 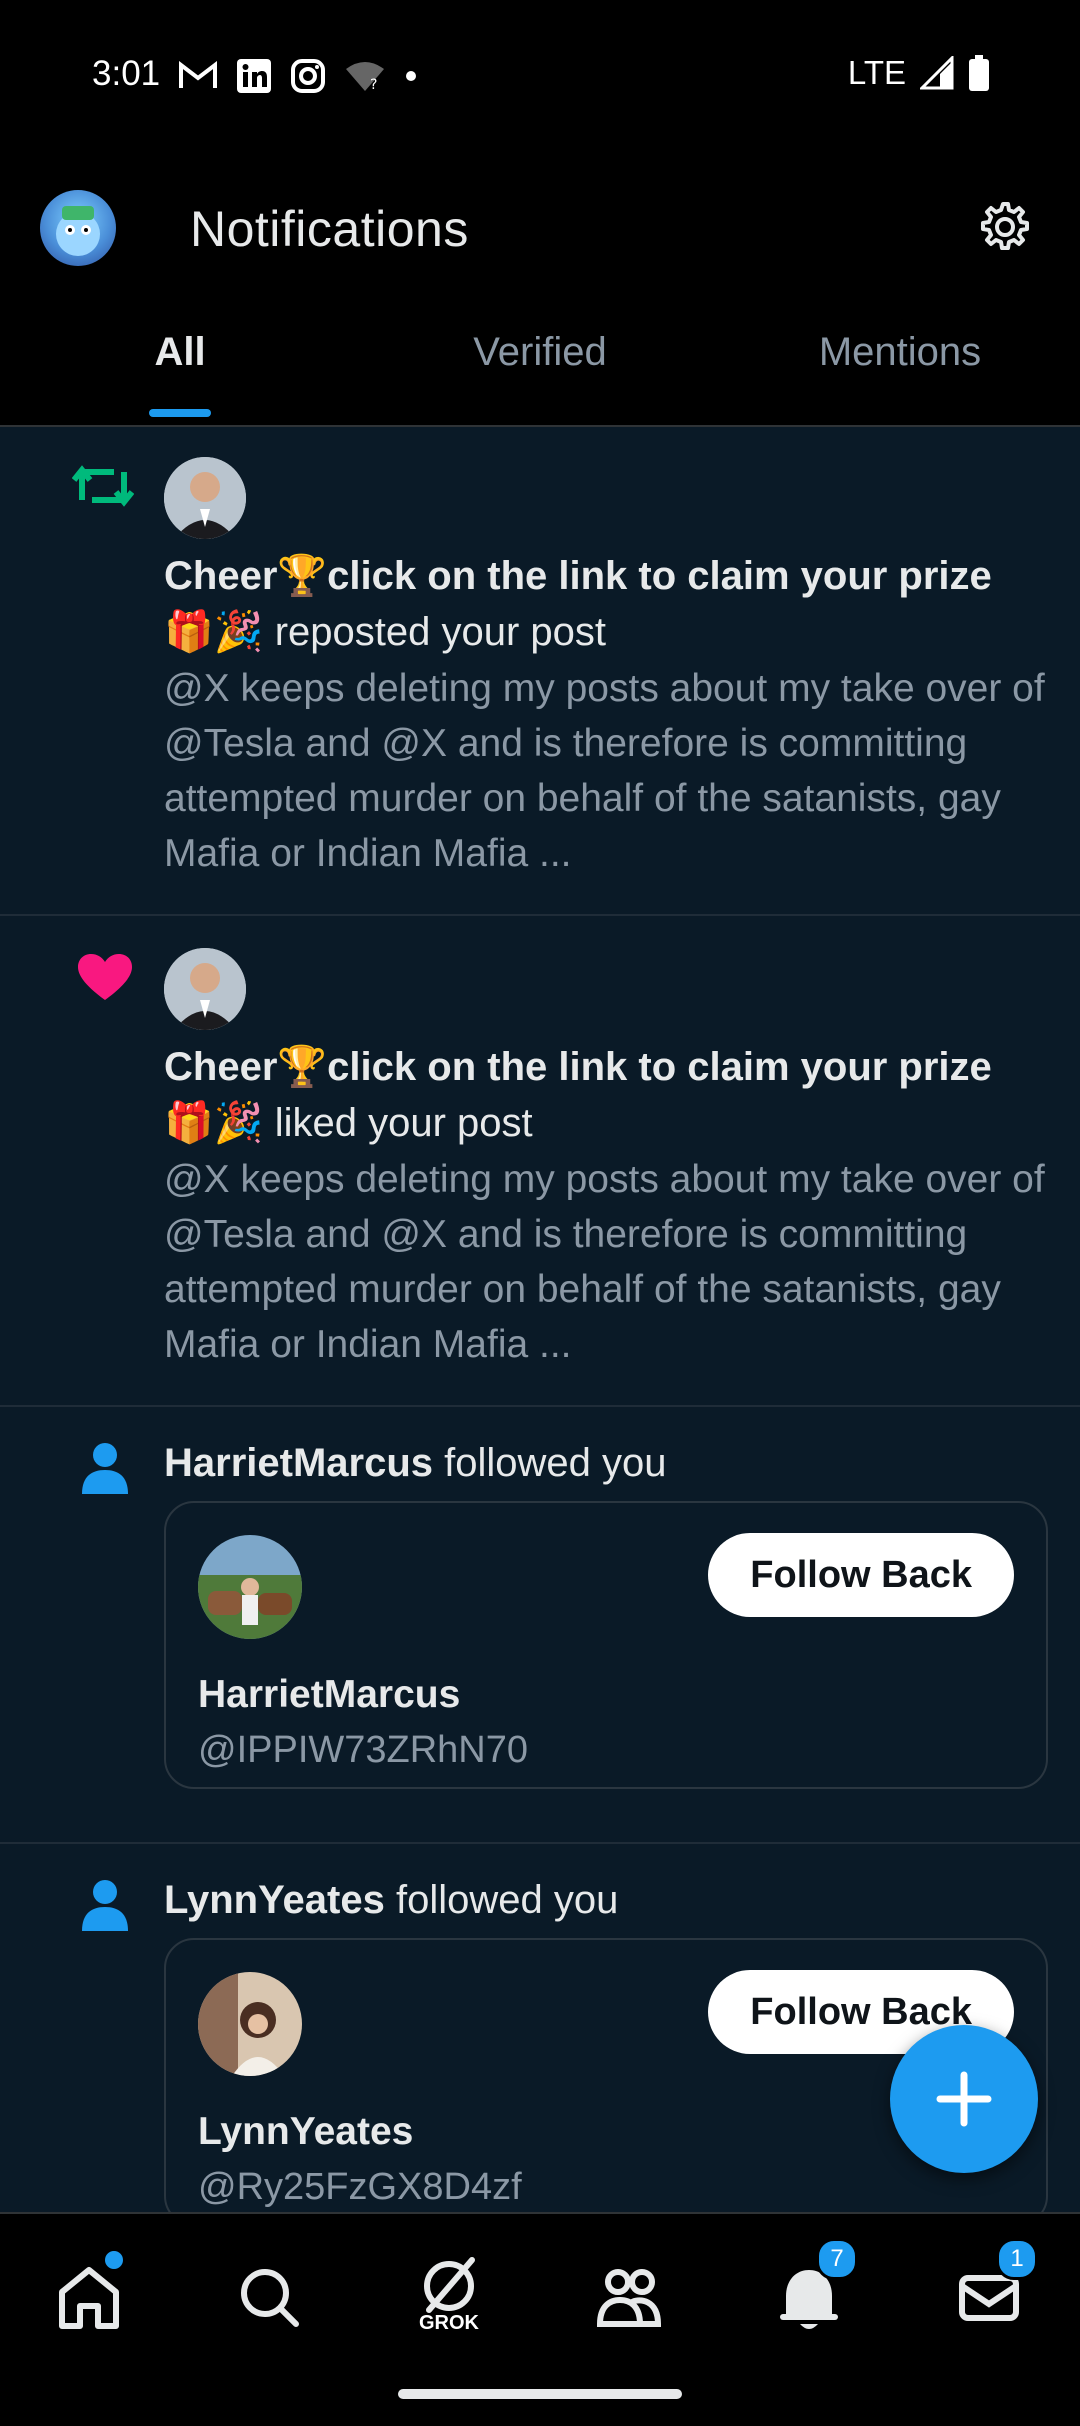 I want to click on network-label: LTE, so click(x=876, y=72).